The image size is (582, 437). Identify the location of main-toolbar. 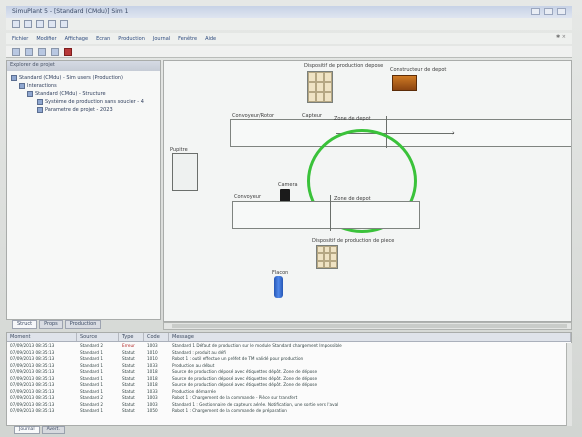
(289, 52).